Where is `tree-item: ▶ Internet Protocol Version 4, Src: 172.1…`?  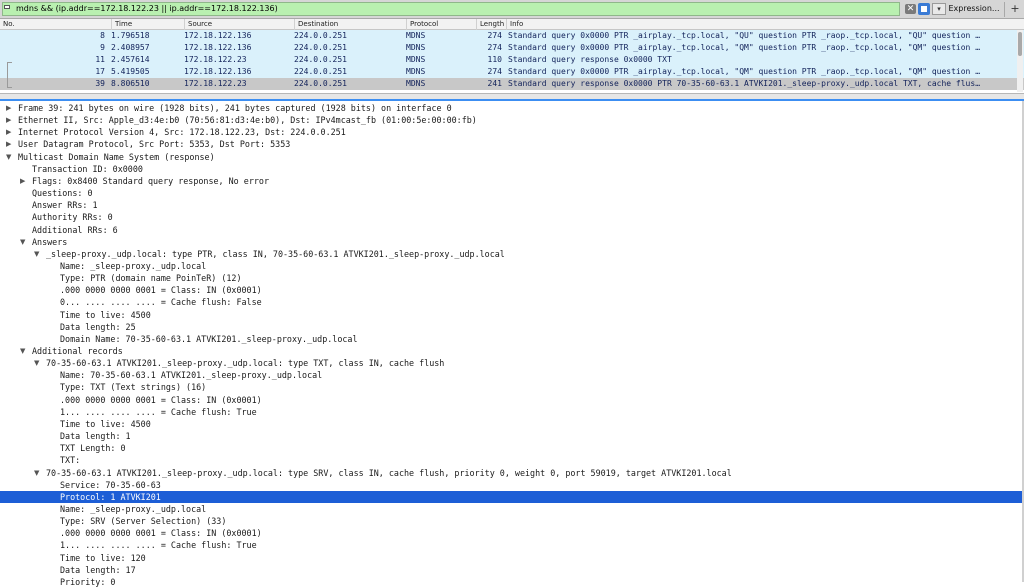
tree-item: ▶ Internet Protocol Version 4, Src: 172.1… is located at coordinates (512, 132).